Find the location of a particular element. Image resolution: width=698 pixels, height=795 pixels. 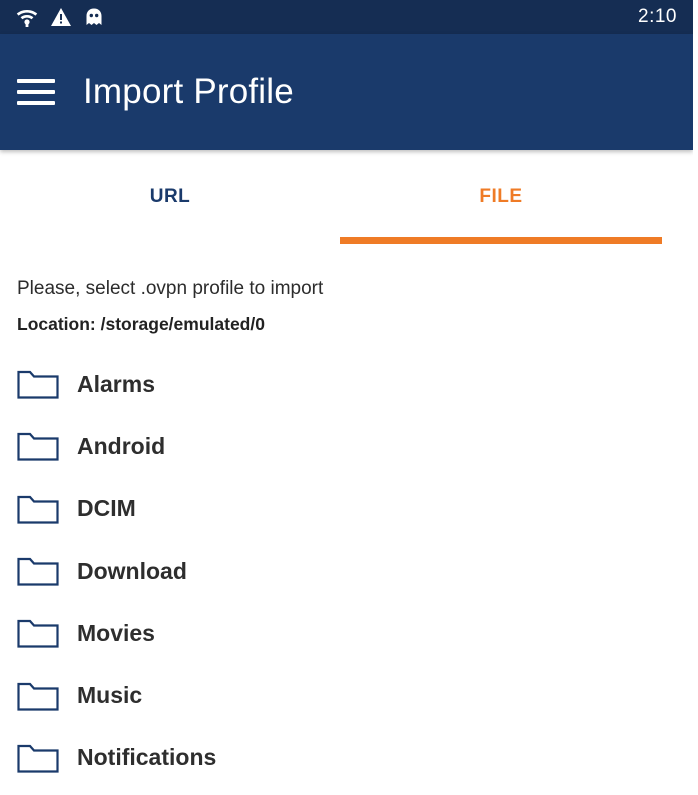

tab-url-label: URL is located at coordinates (170, 196).